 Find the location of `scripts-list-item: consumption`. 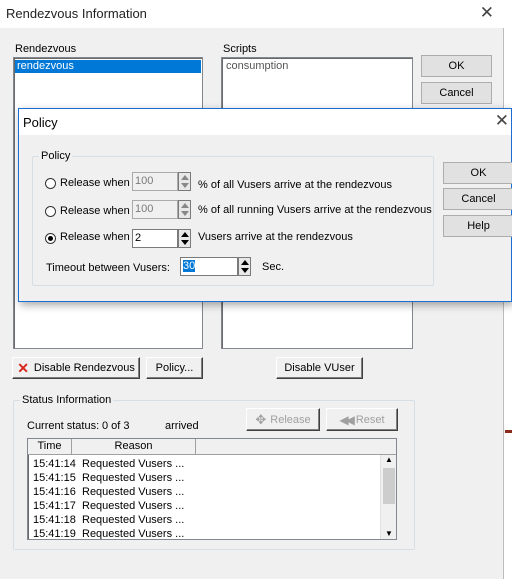

scripts-list-item: consumption is located at coordinates (257, 66).